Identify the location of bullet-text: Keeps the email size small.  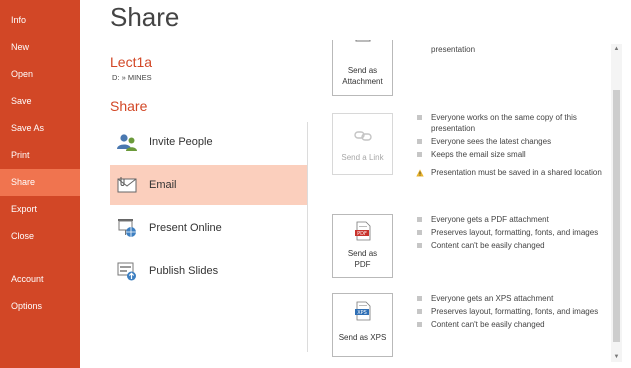
(478, 154).